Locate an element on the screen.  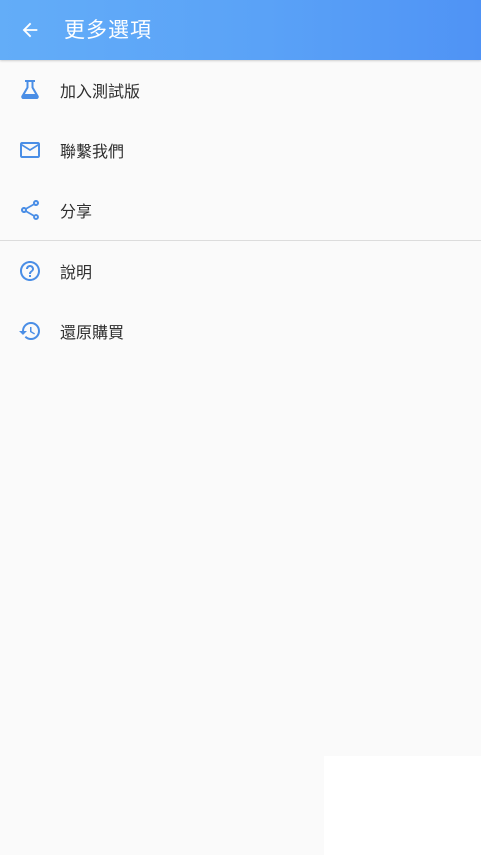
mail-icon is located at coordinates (30, 150).